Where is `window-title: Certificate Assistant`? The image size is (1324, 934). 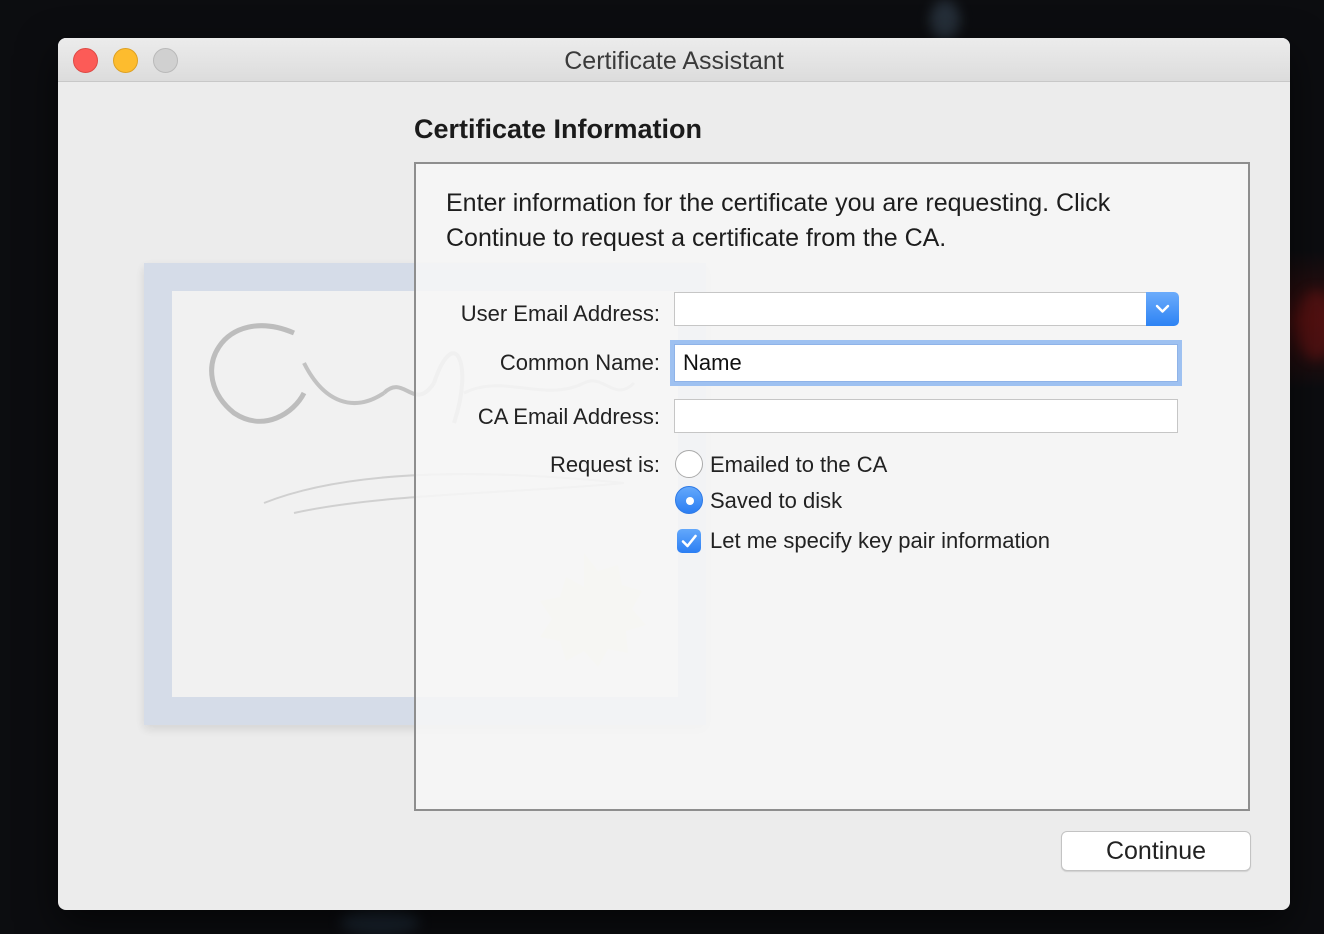
window-title: Certificate Assistant is located at coordinates (674, 61).